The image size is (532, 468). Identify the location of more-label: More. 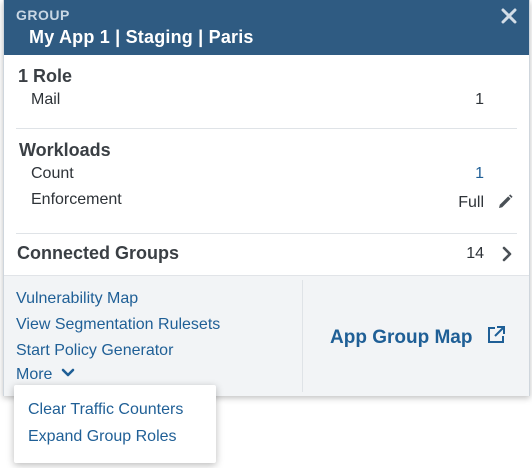
(34, 374).